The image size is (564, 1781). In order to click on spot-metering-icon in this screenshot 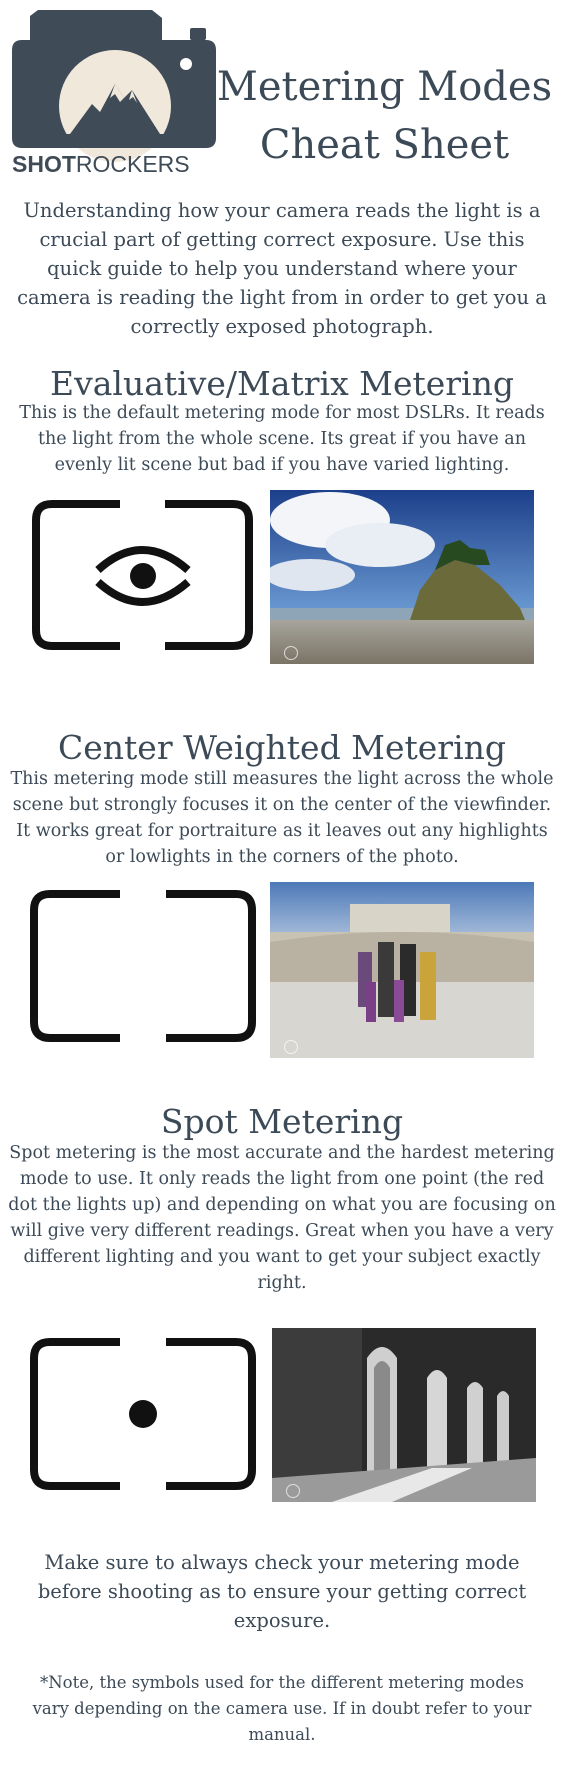, I will do `click(143, 1414)`.